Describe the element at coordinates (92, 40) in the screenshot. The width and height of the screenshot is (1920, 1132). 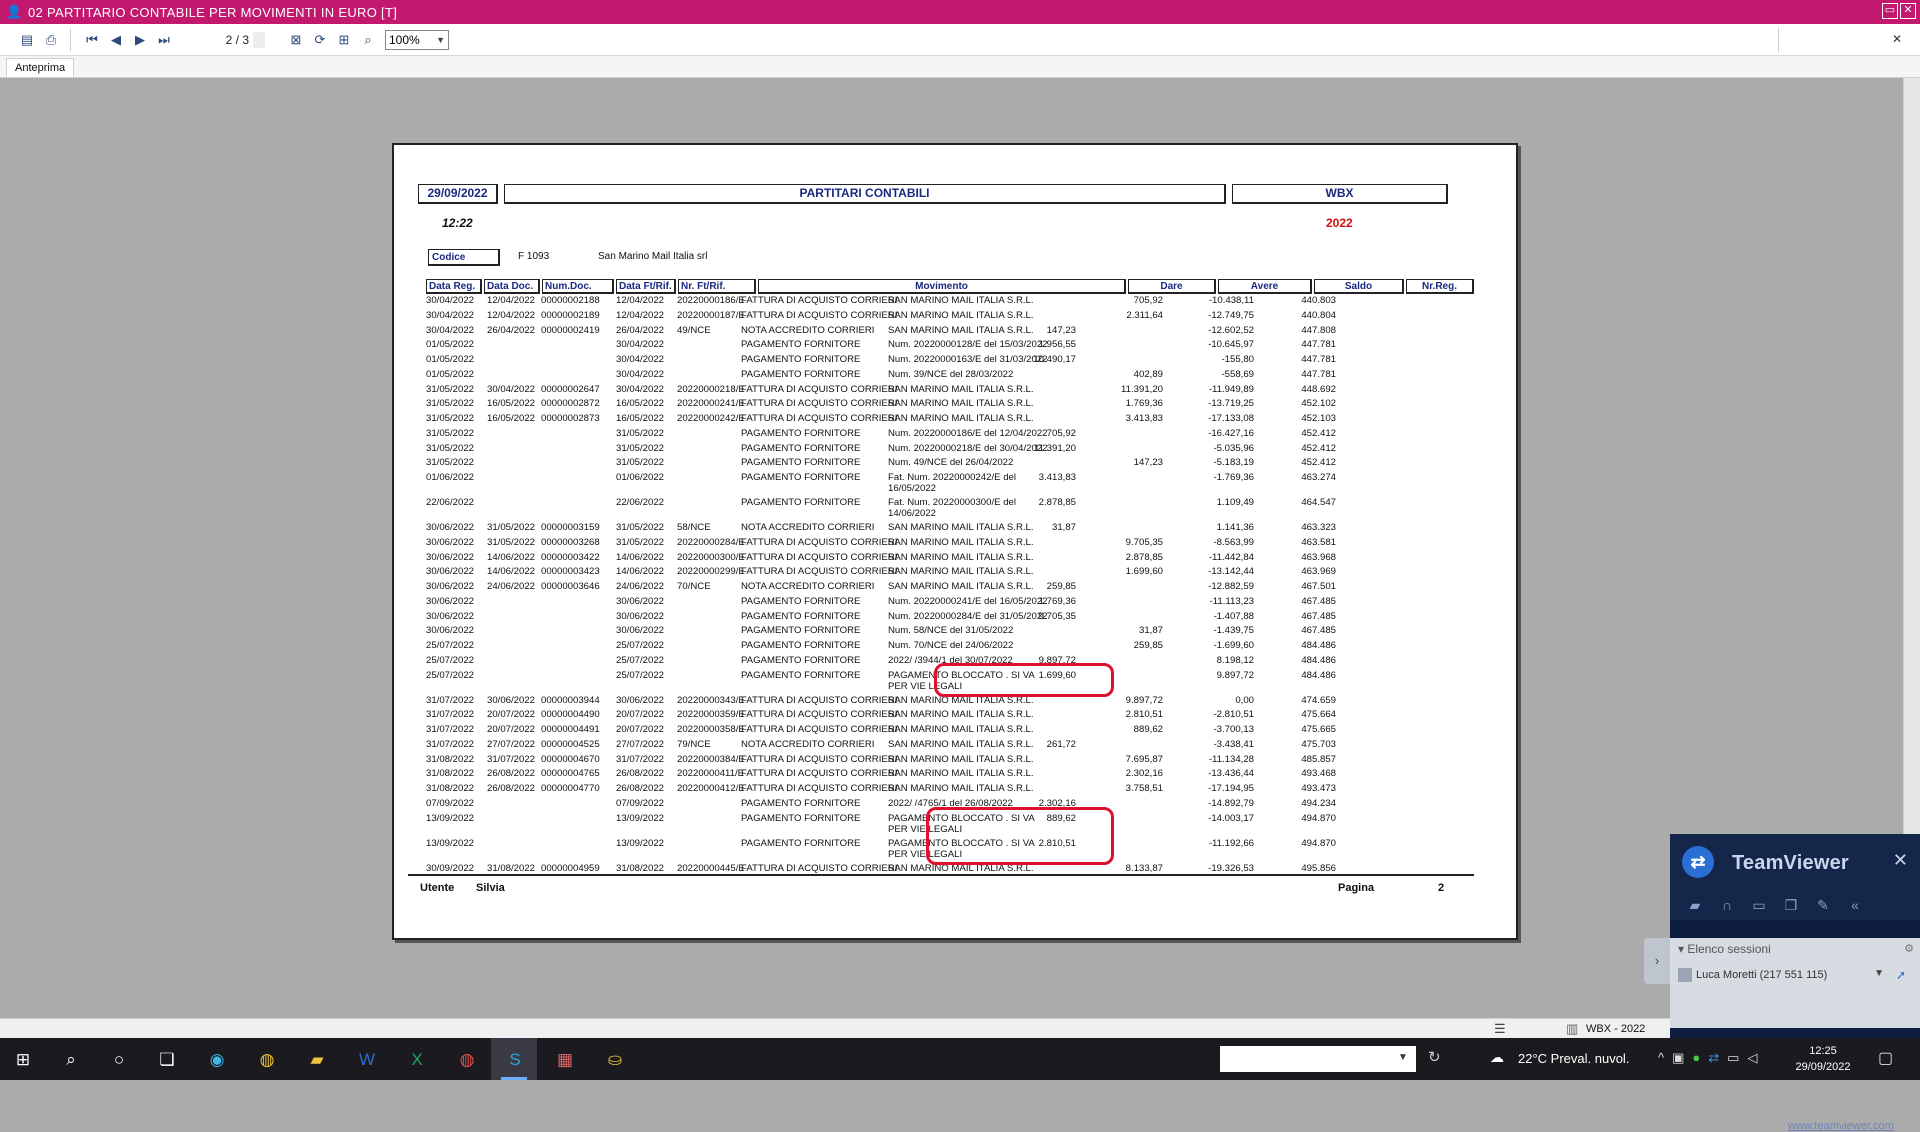
I see `first-page-icon: ⏮` at that location.